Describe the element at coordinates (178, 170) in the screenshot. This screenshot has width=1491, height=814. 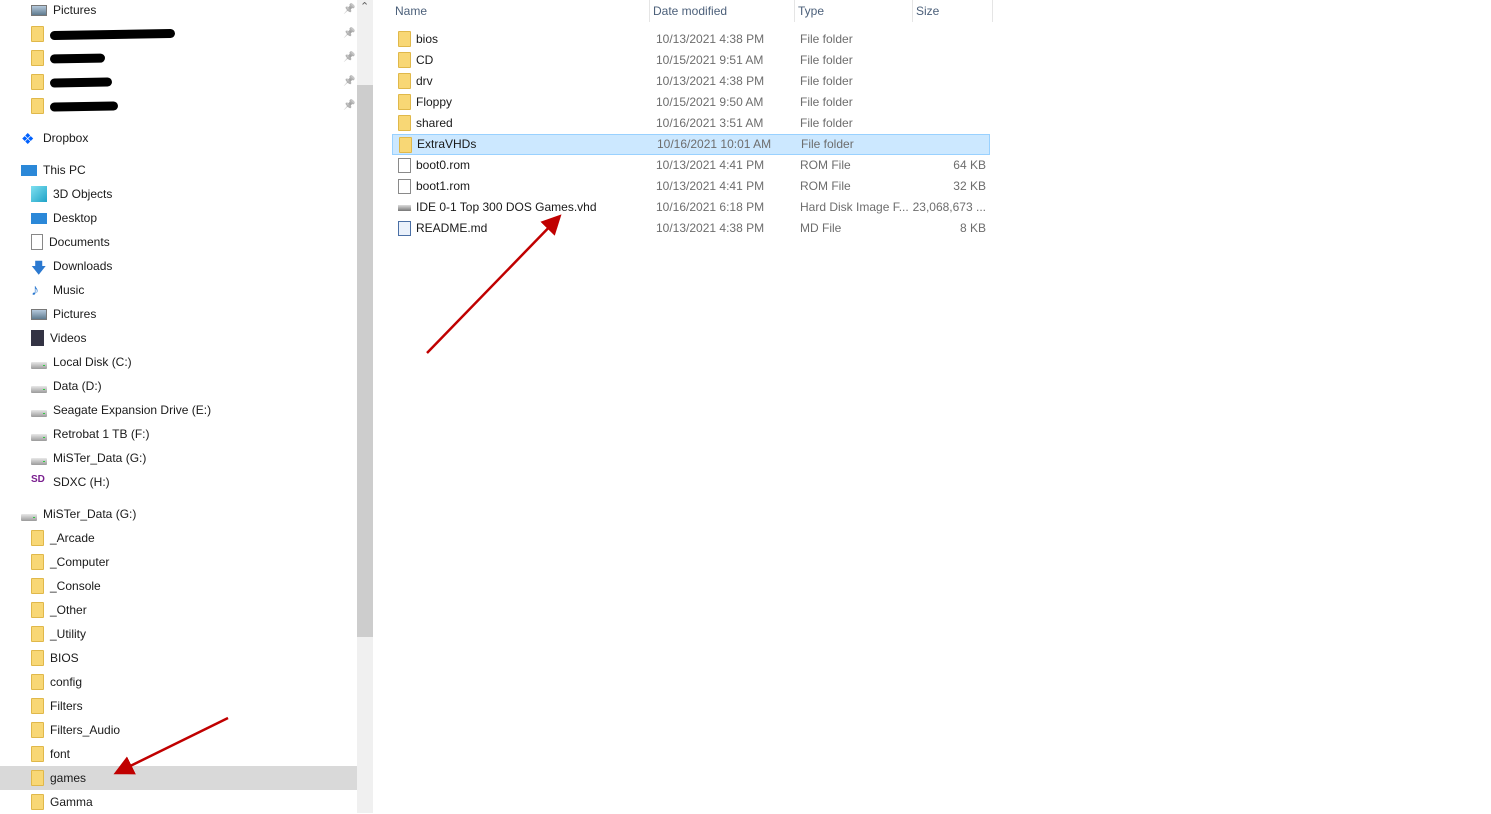
I see `sidebar-item: This PC` at that location.